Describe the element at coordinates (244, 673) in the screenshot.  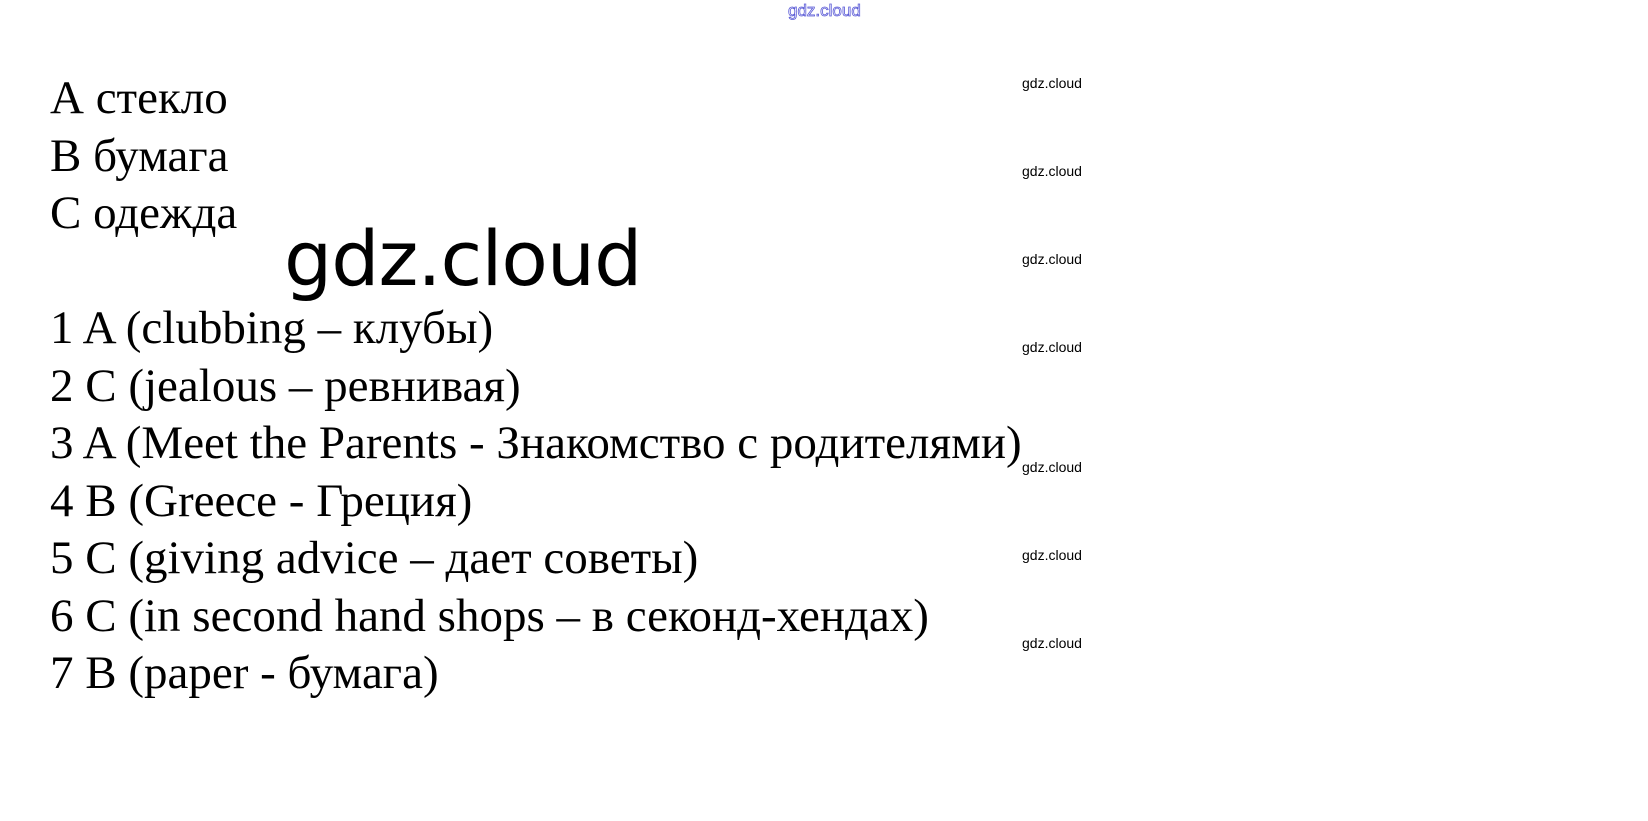
I see `numbered-answer-7: 7 B (paper - бумага)` at that location.